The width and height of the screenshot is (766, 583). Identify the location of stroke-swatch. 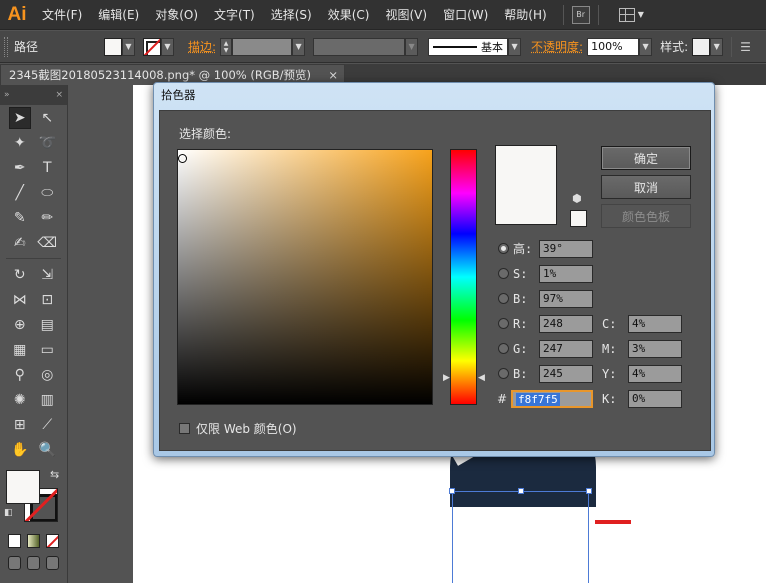
(152, 46).